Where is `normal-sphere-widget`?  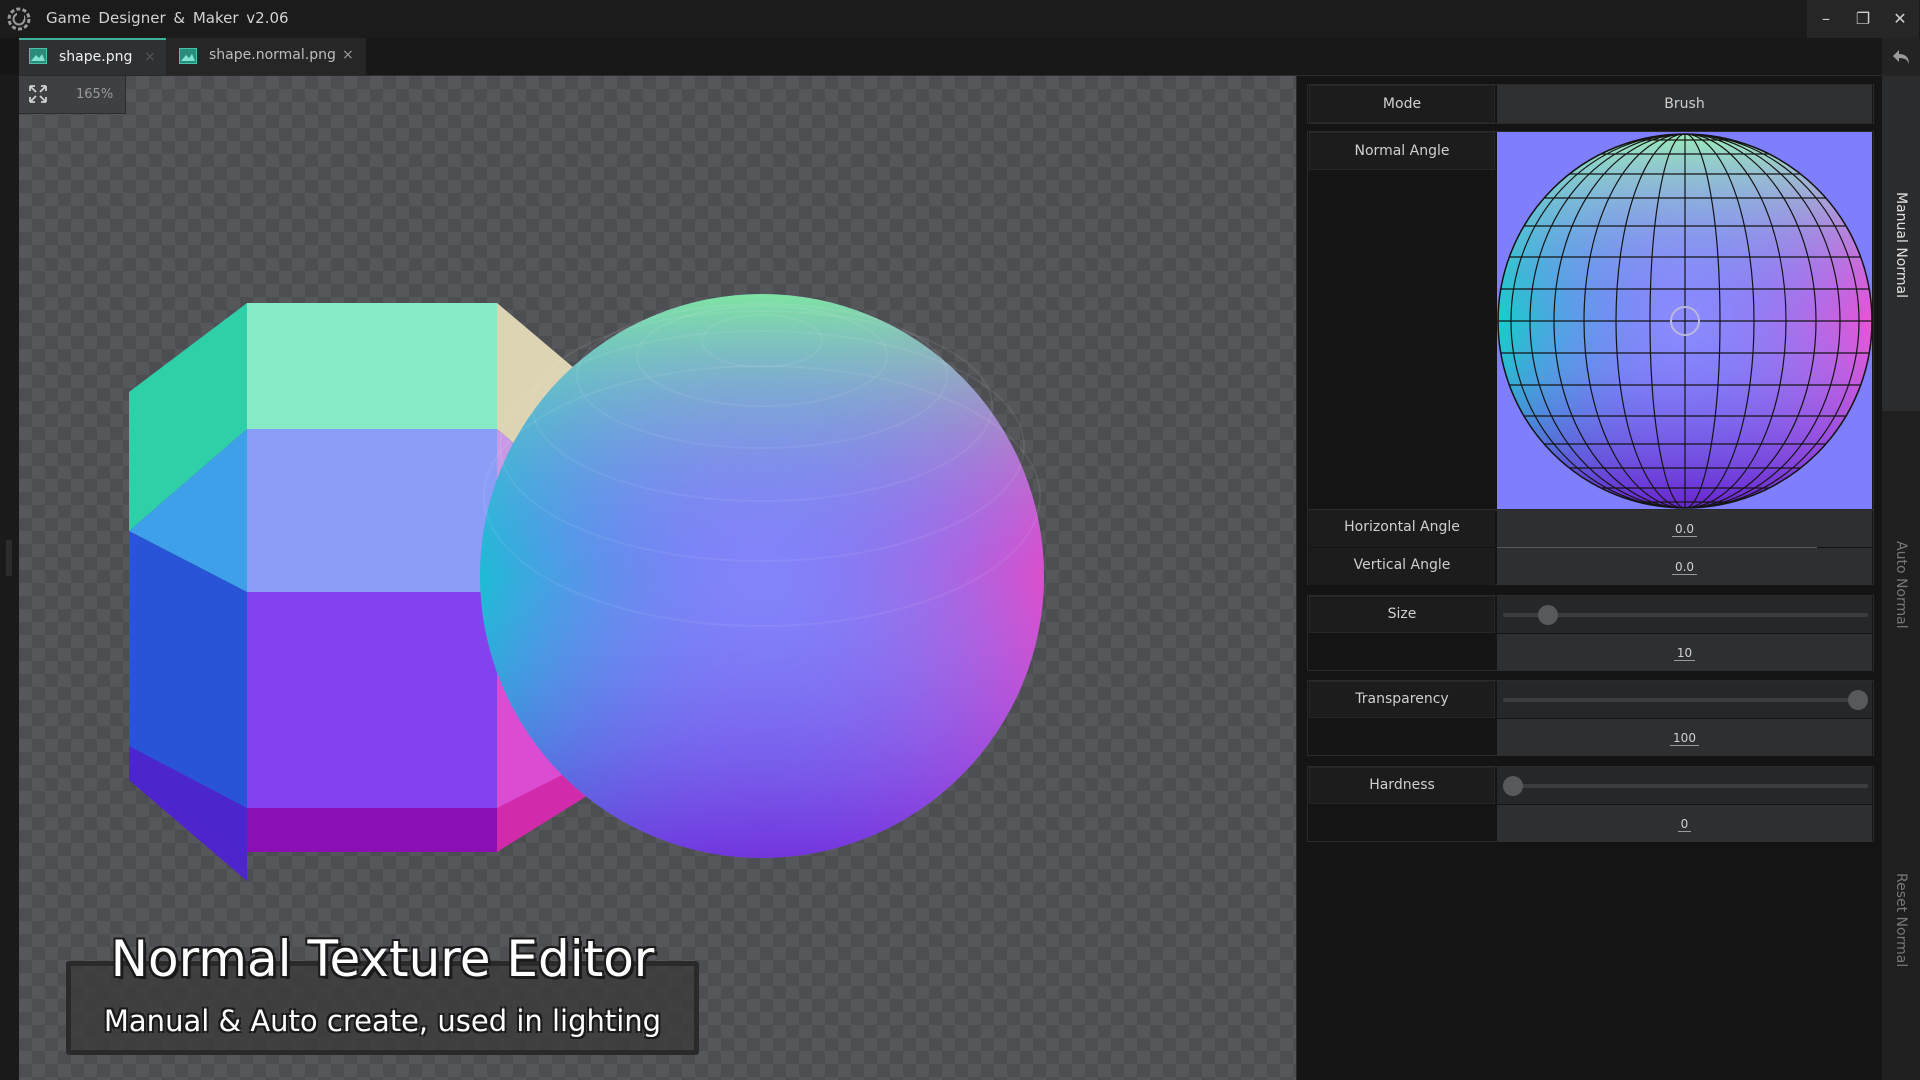 normal-sphere-widget is located at coordinates (1684, 321).